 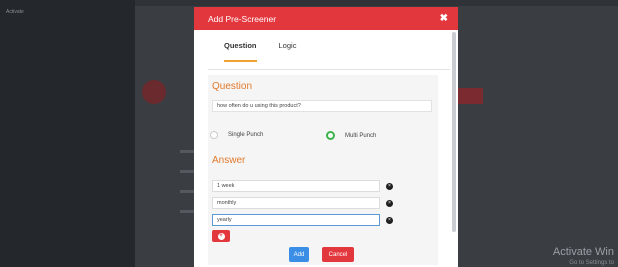 I want to click on background-topbar, so click(x=376, y=3).